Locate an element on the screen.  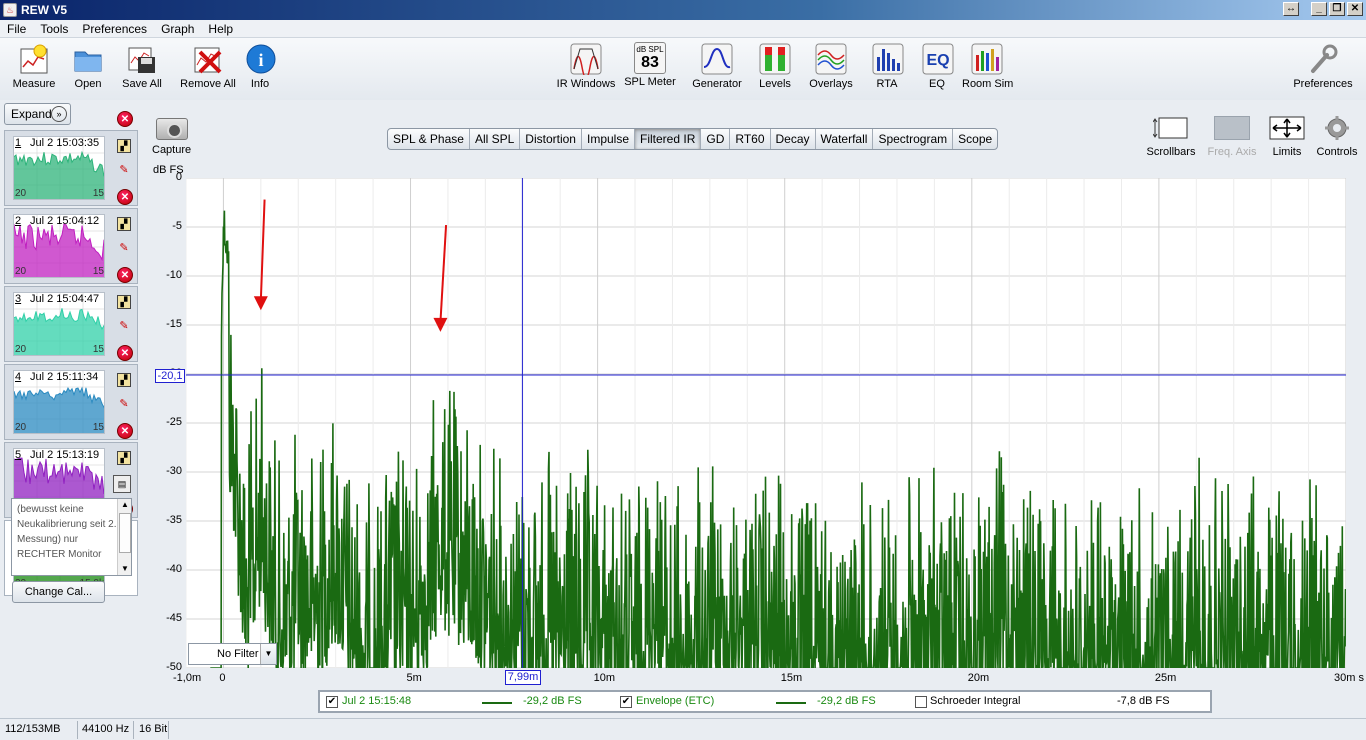
scroll-up-icon: ▲ is located at coordinates (125, 505).